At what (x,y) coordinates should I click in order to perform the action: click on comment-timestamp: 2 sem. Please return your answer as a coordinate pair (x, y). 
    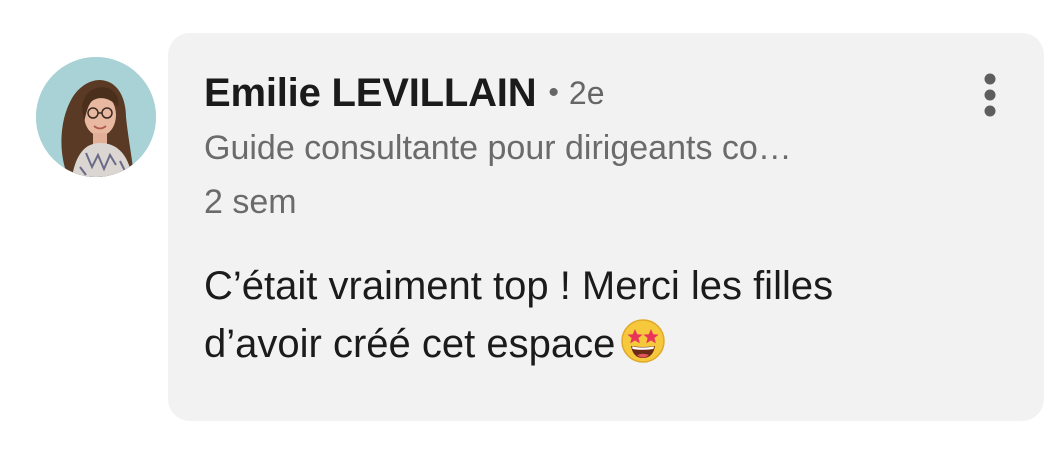
    Looking at the image, I should click on (250, 202).